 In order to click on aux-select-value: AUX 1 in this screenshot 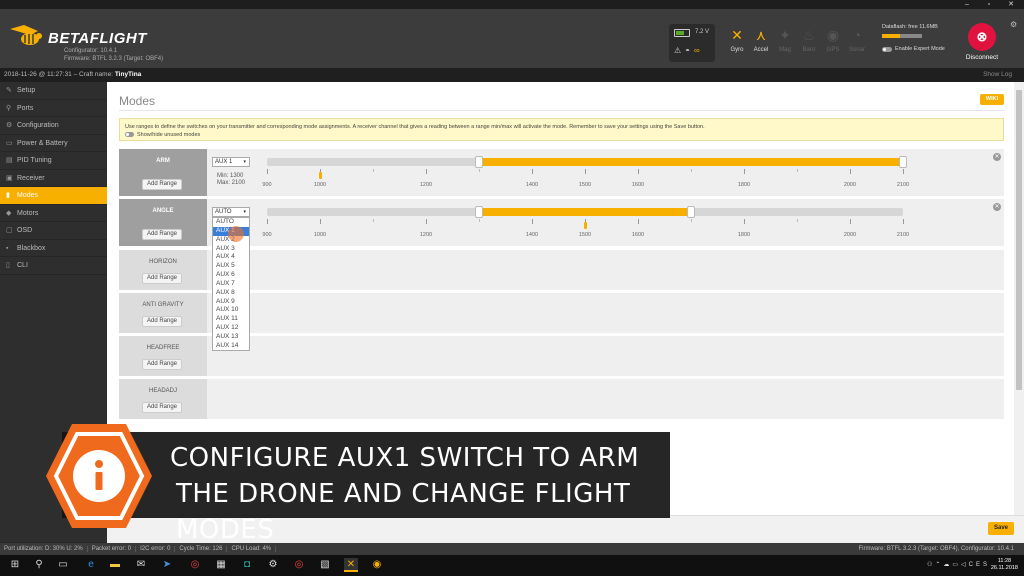, I will do `click(224, 162)`.